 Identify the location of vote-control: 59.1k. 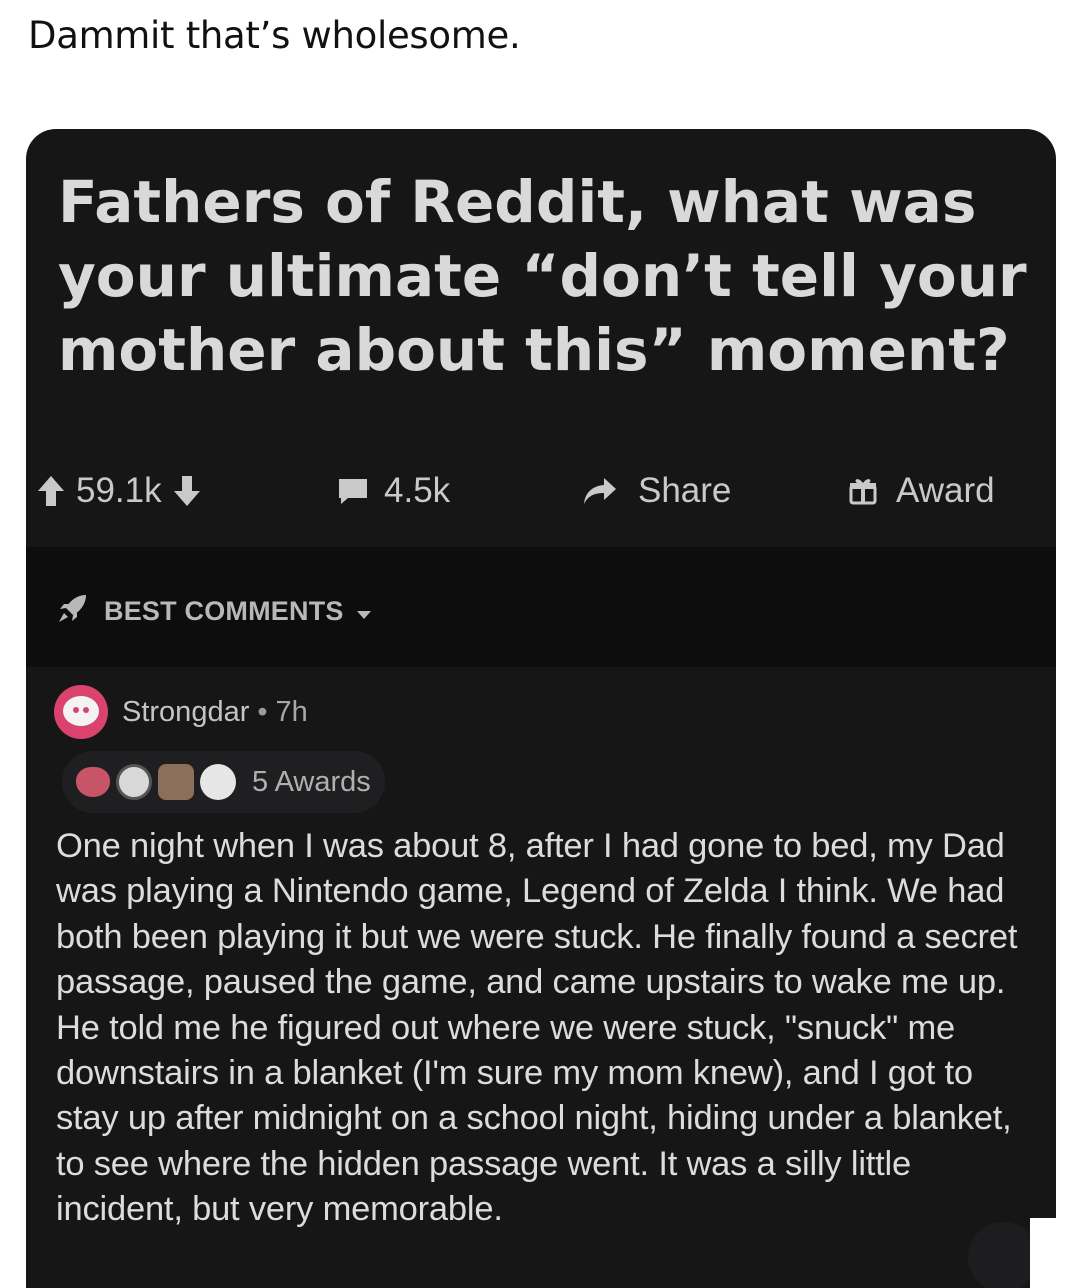
(119, 491).